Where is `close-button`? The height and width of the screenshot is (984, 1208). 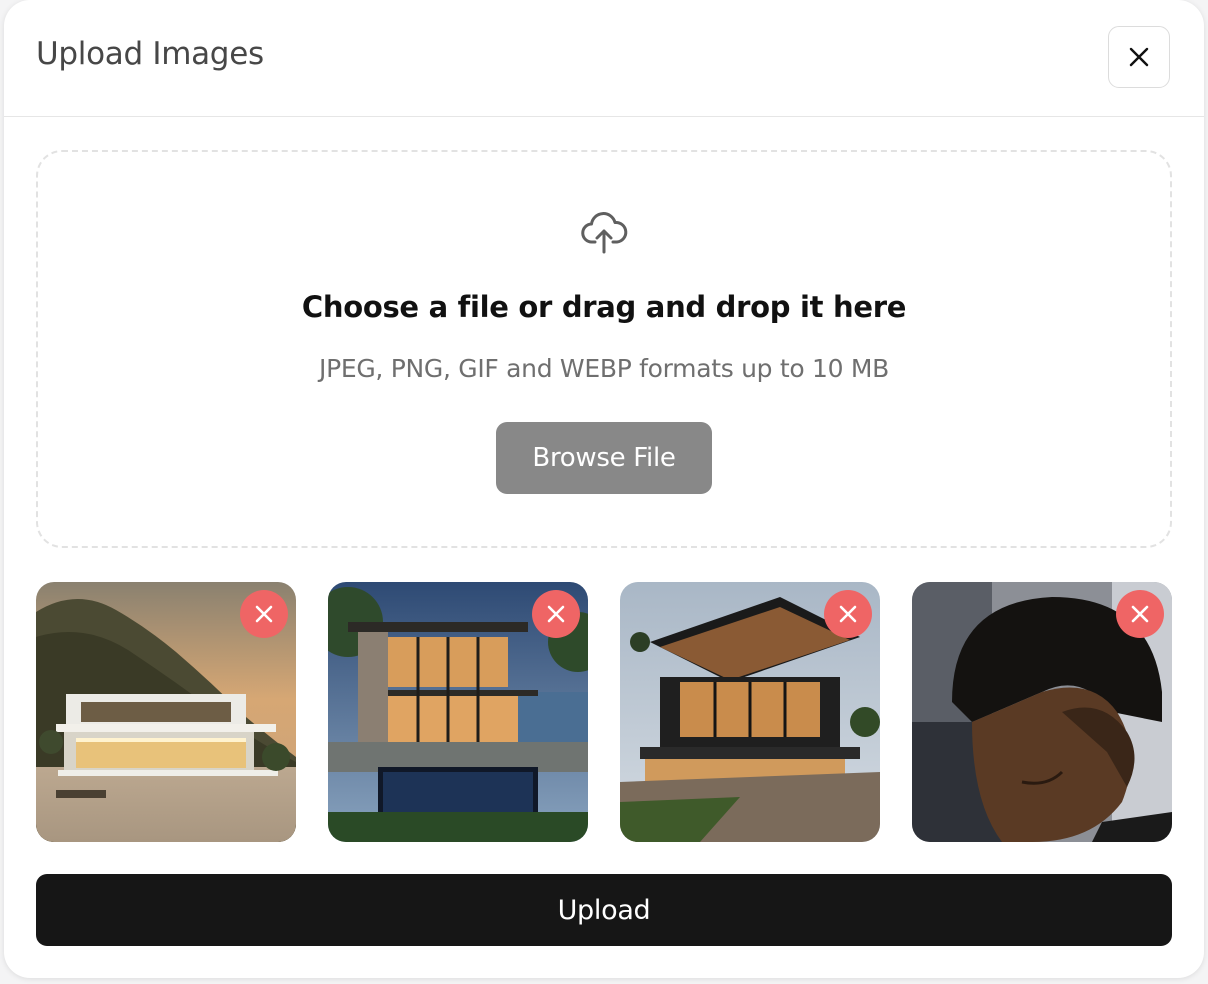
close-button is located at coordinates (1139, 57).